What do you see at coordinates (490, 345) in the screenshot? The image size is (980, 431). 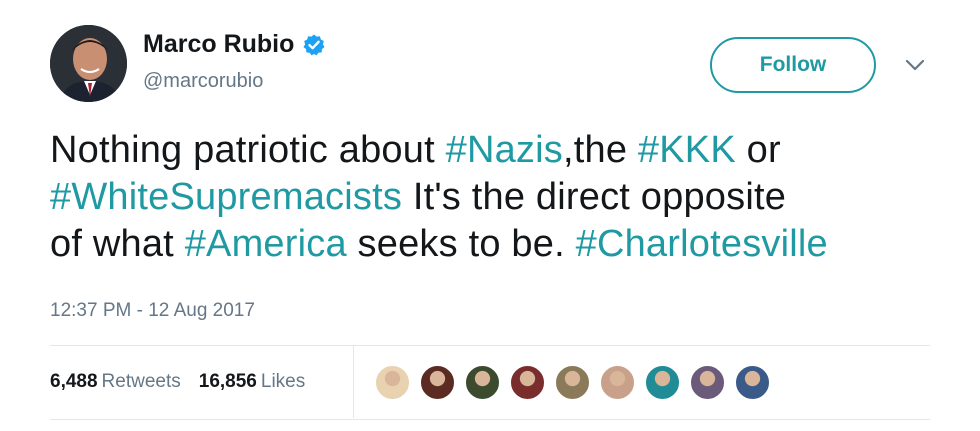 I see `stats-top-divider` at bounding box center [490, 345].